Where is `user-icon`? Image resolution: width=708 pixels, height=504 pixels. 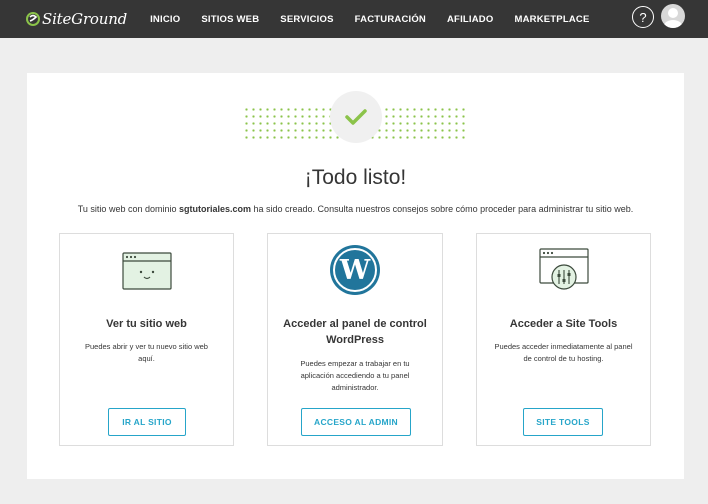 user-icon is located at coordinates (673, 18).